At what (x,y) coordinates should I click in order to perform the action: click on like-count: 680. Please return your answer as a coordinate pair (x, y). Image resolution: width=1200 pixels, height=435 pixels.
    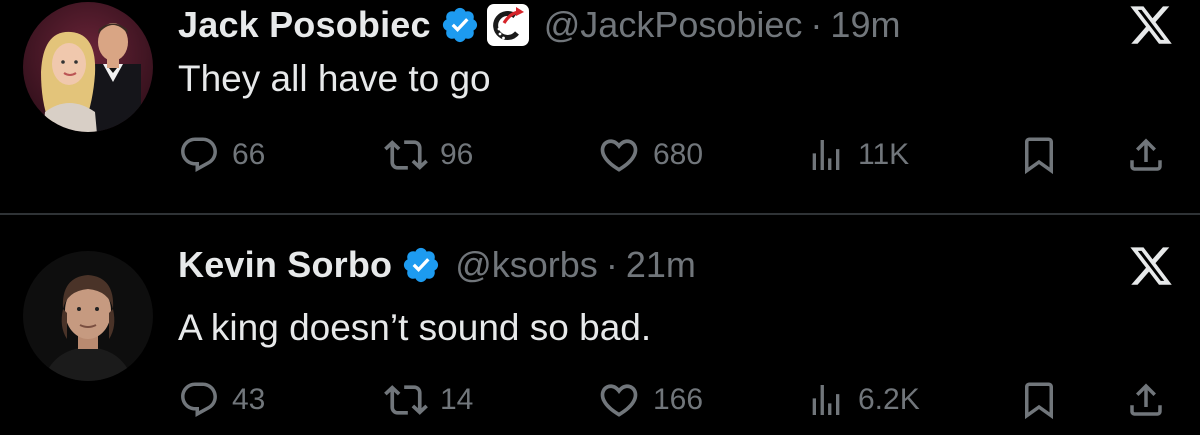
    Looking at the image, I should click on (678, 154).